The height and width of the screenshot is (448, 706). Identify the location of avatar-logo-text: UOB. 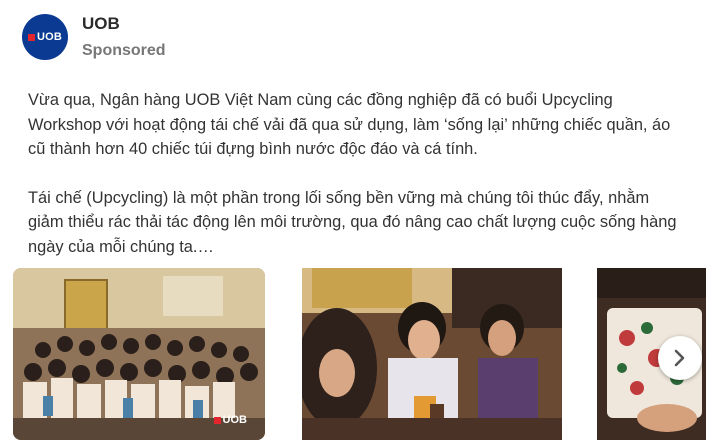
(49, 37).